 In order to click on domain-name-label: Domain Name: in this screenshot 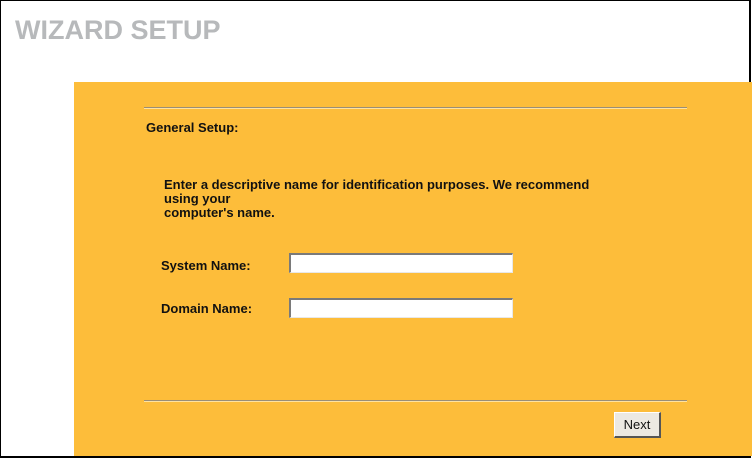, I will do `click(207, 308)`.